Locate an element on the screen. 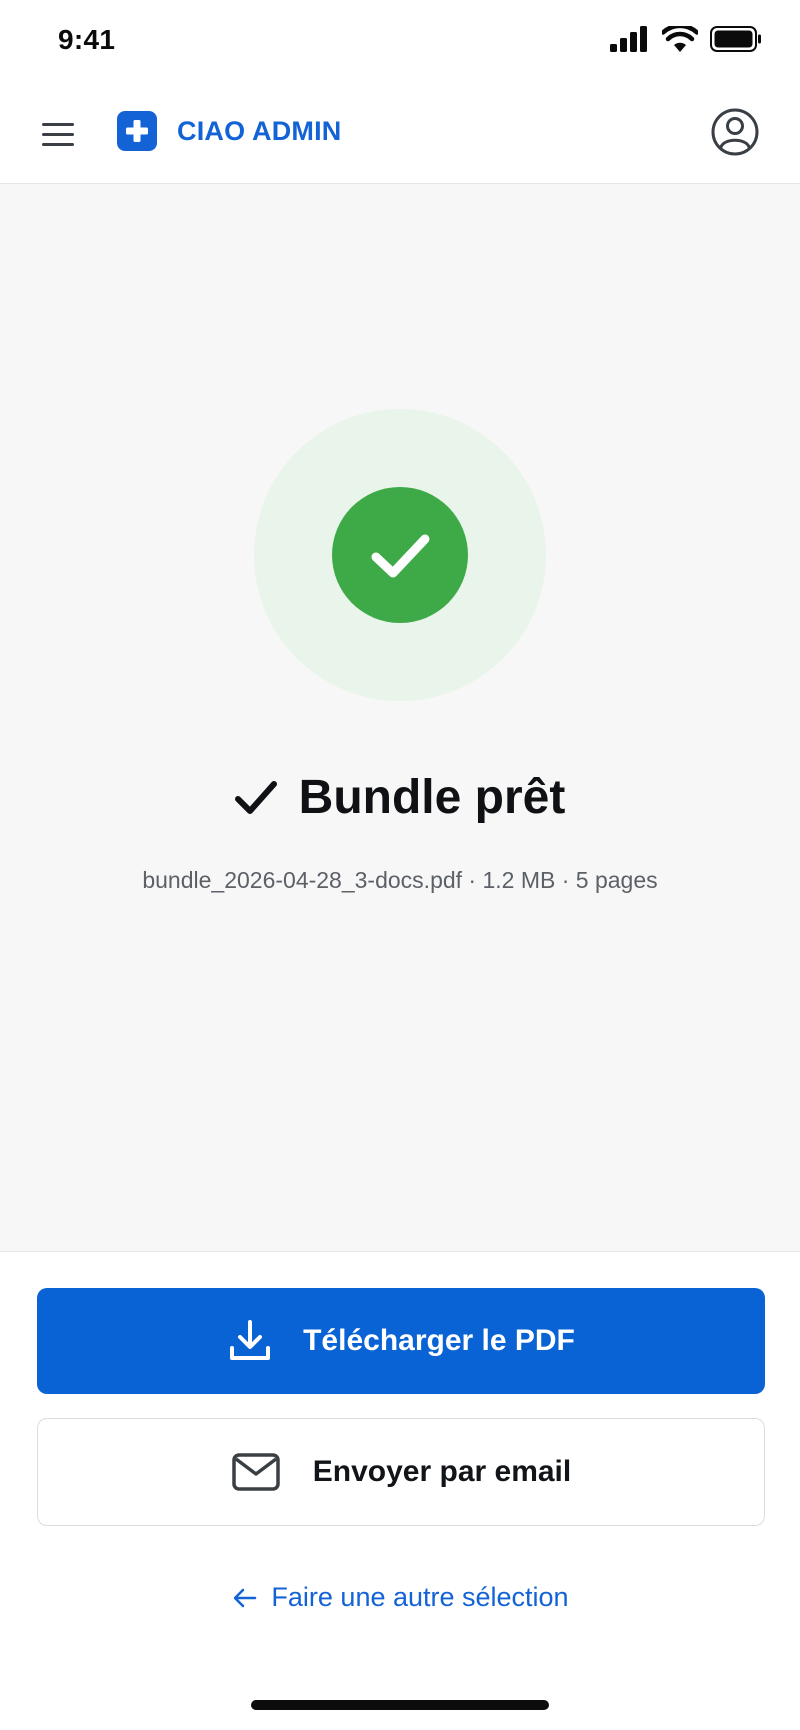  brand-logo is located at coordinates (137, 131).